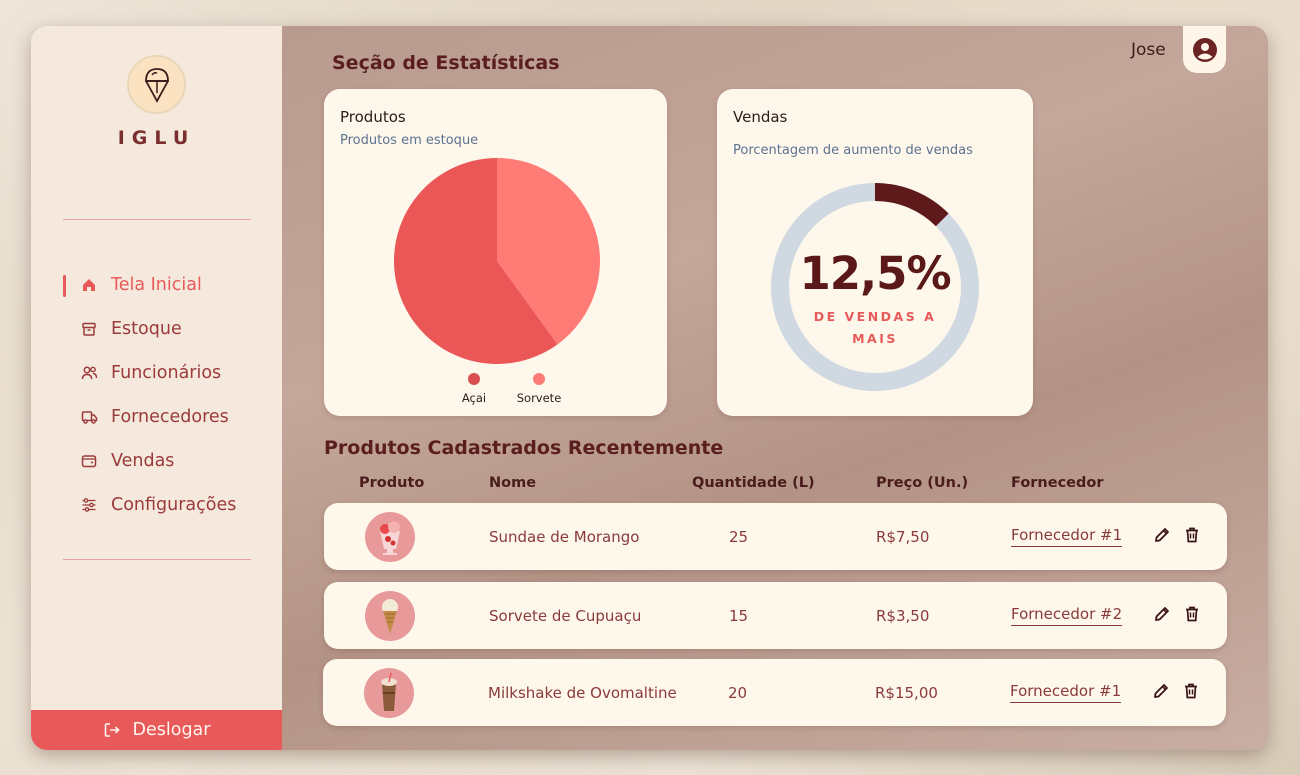 The width and height of the screenshot is (1300, 775). I want to click on wallet-icon, so click(89, 461).